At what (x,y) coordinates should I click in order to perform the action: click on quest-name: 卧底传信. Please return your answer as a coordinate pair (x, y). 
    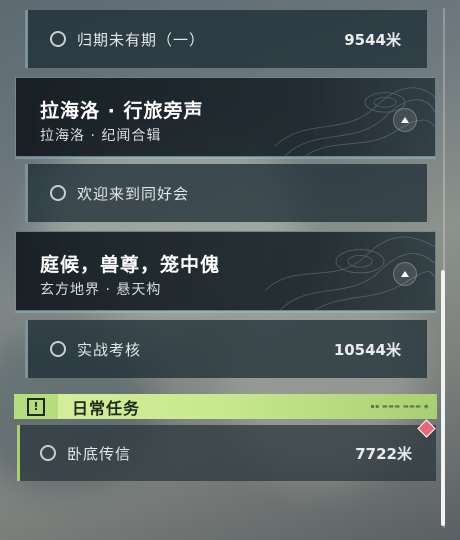
    Looking at the image, I should click on (99, 453).